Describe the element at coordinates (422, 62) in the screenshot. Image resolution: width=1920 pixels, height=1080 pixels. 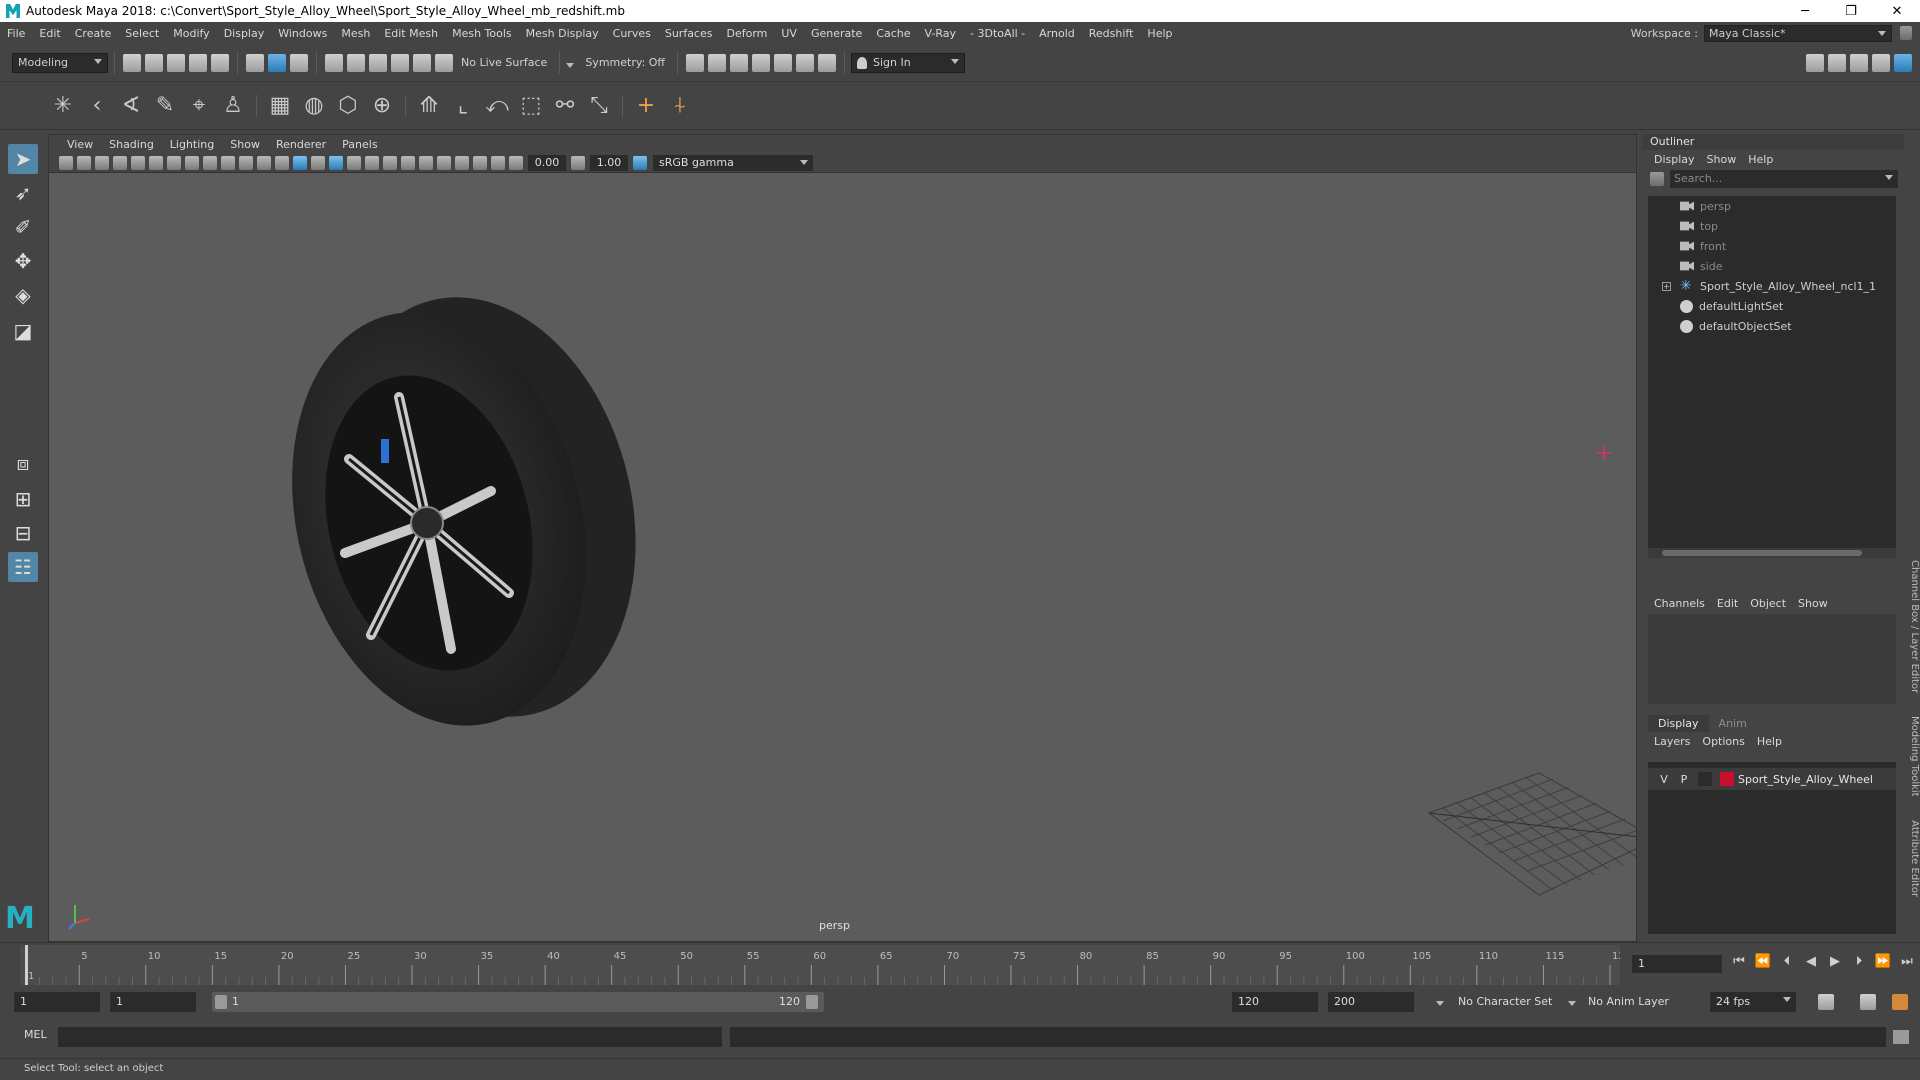
I see `snap-surface-icon` at that location.